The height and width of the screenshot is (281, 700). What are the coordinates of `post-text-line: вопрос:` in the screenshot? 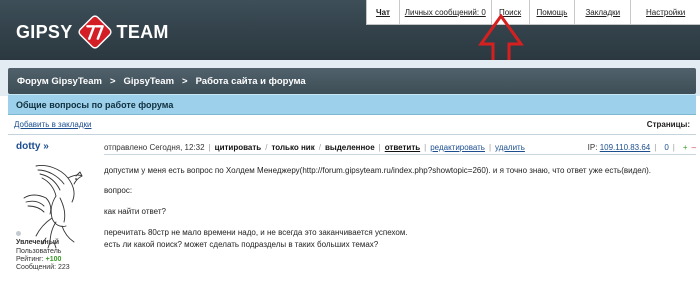 It's located at (118, 190).